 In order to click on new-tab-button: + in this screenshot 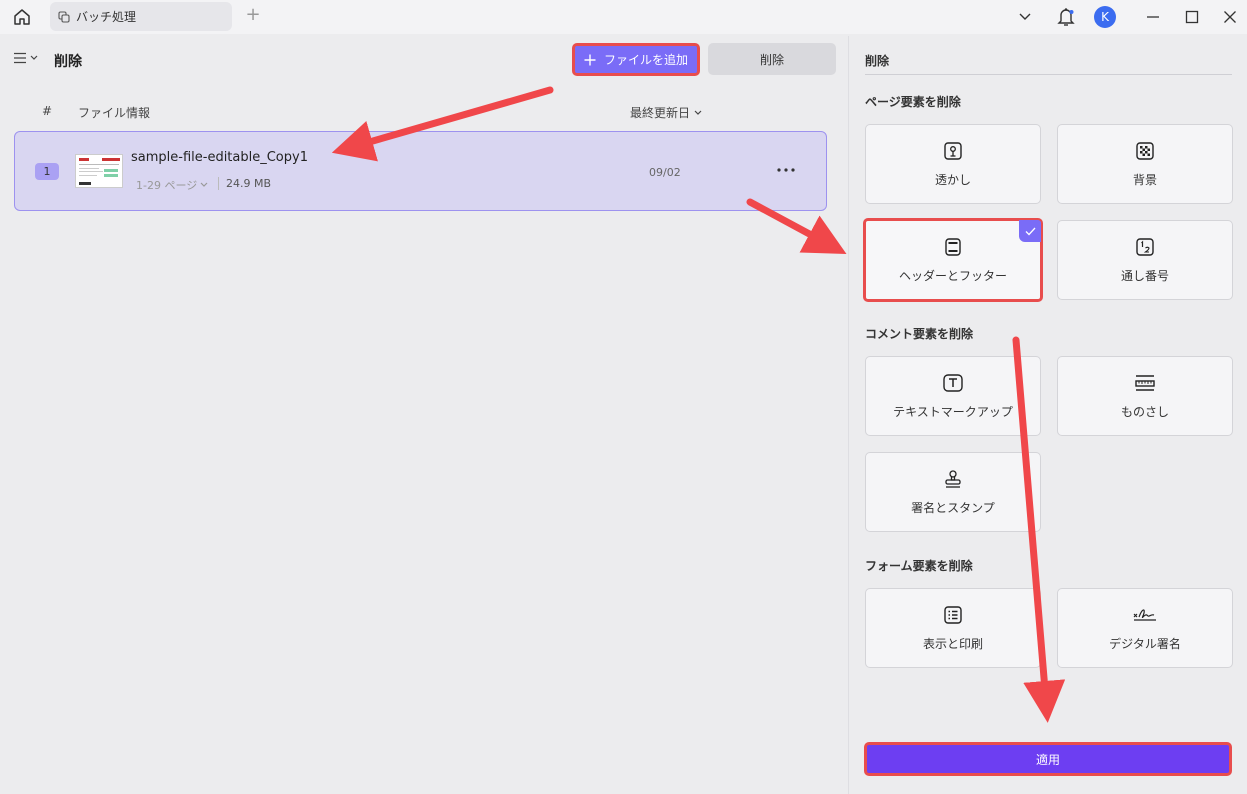, I will do `click(253, 16)`.